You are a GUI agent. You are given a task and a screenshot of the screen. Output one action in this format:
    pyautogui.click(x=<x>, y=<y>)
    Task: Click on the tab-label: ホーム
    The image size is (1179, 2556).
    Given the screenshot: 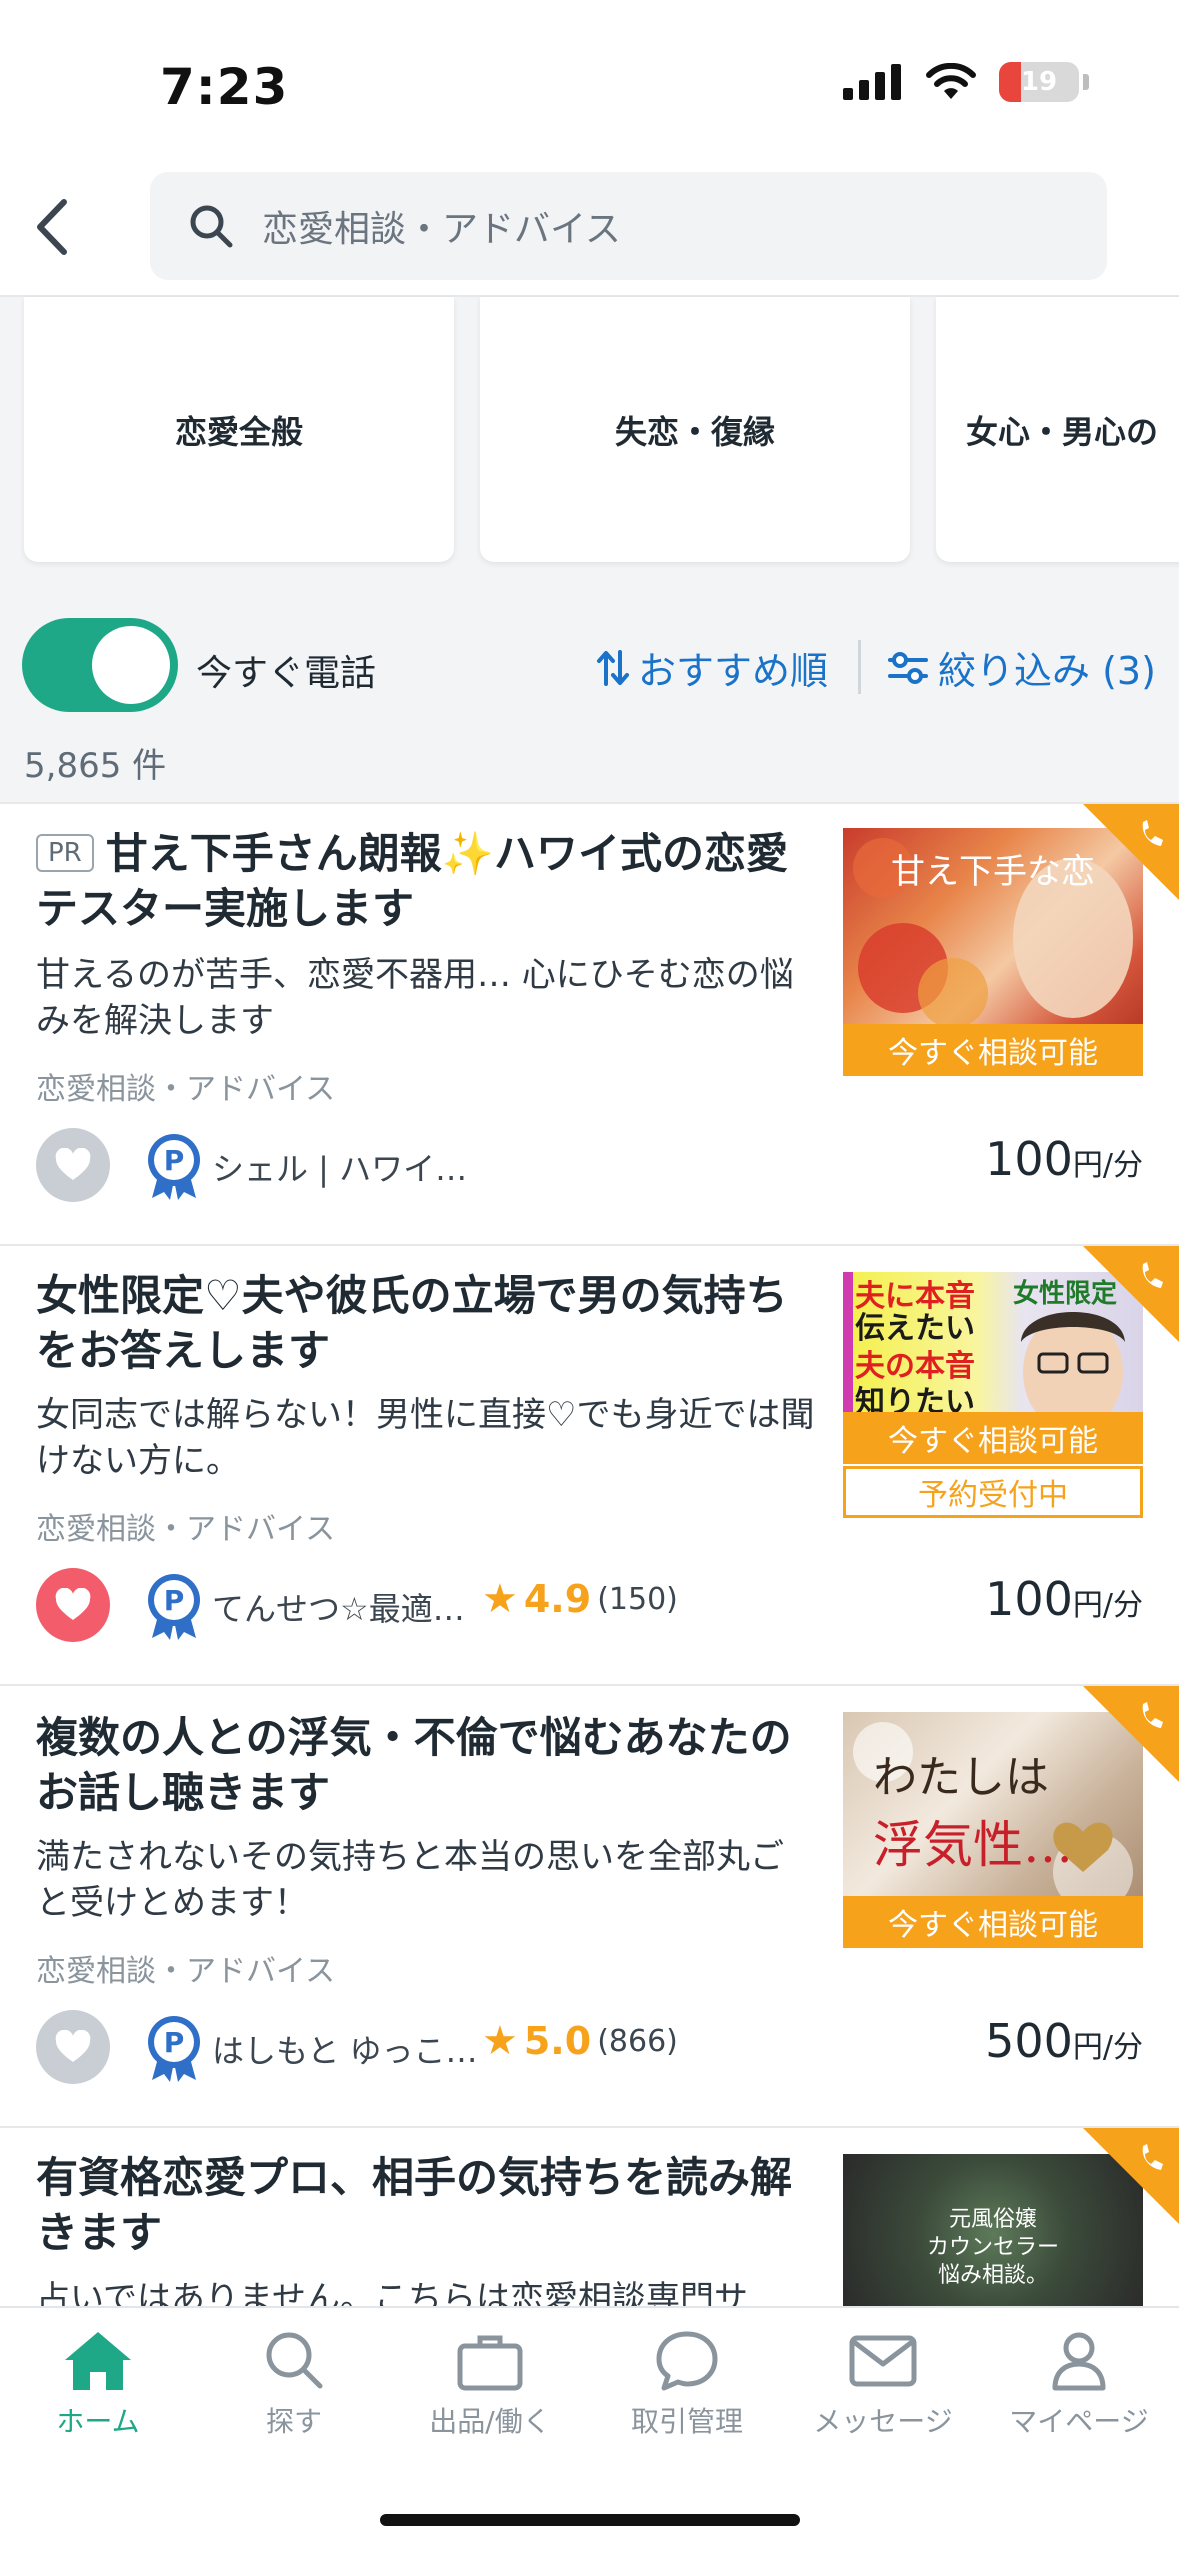 What is the action you would take?
    pyautogui.click(x=98, y=2421)
    